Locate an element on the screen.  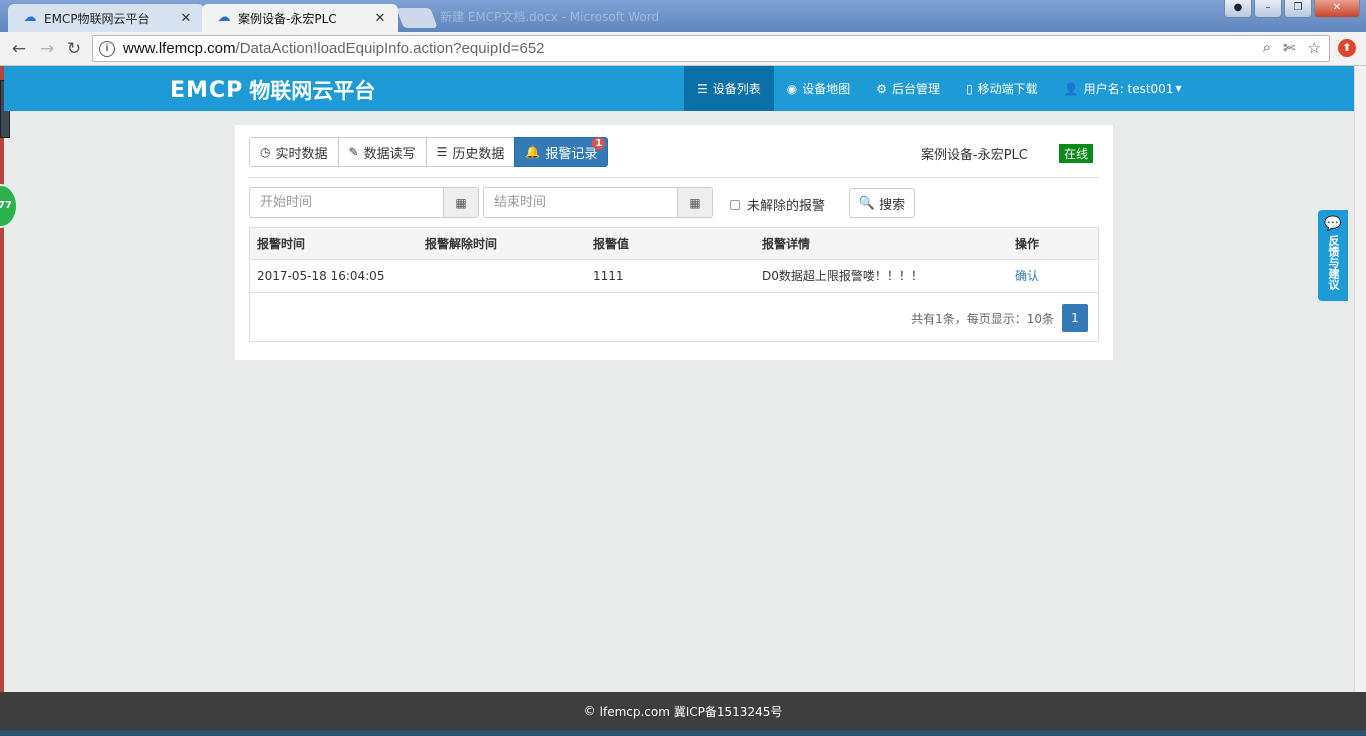
page-left-edge is located at coordinates (2, 401).